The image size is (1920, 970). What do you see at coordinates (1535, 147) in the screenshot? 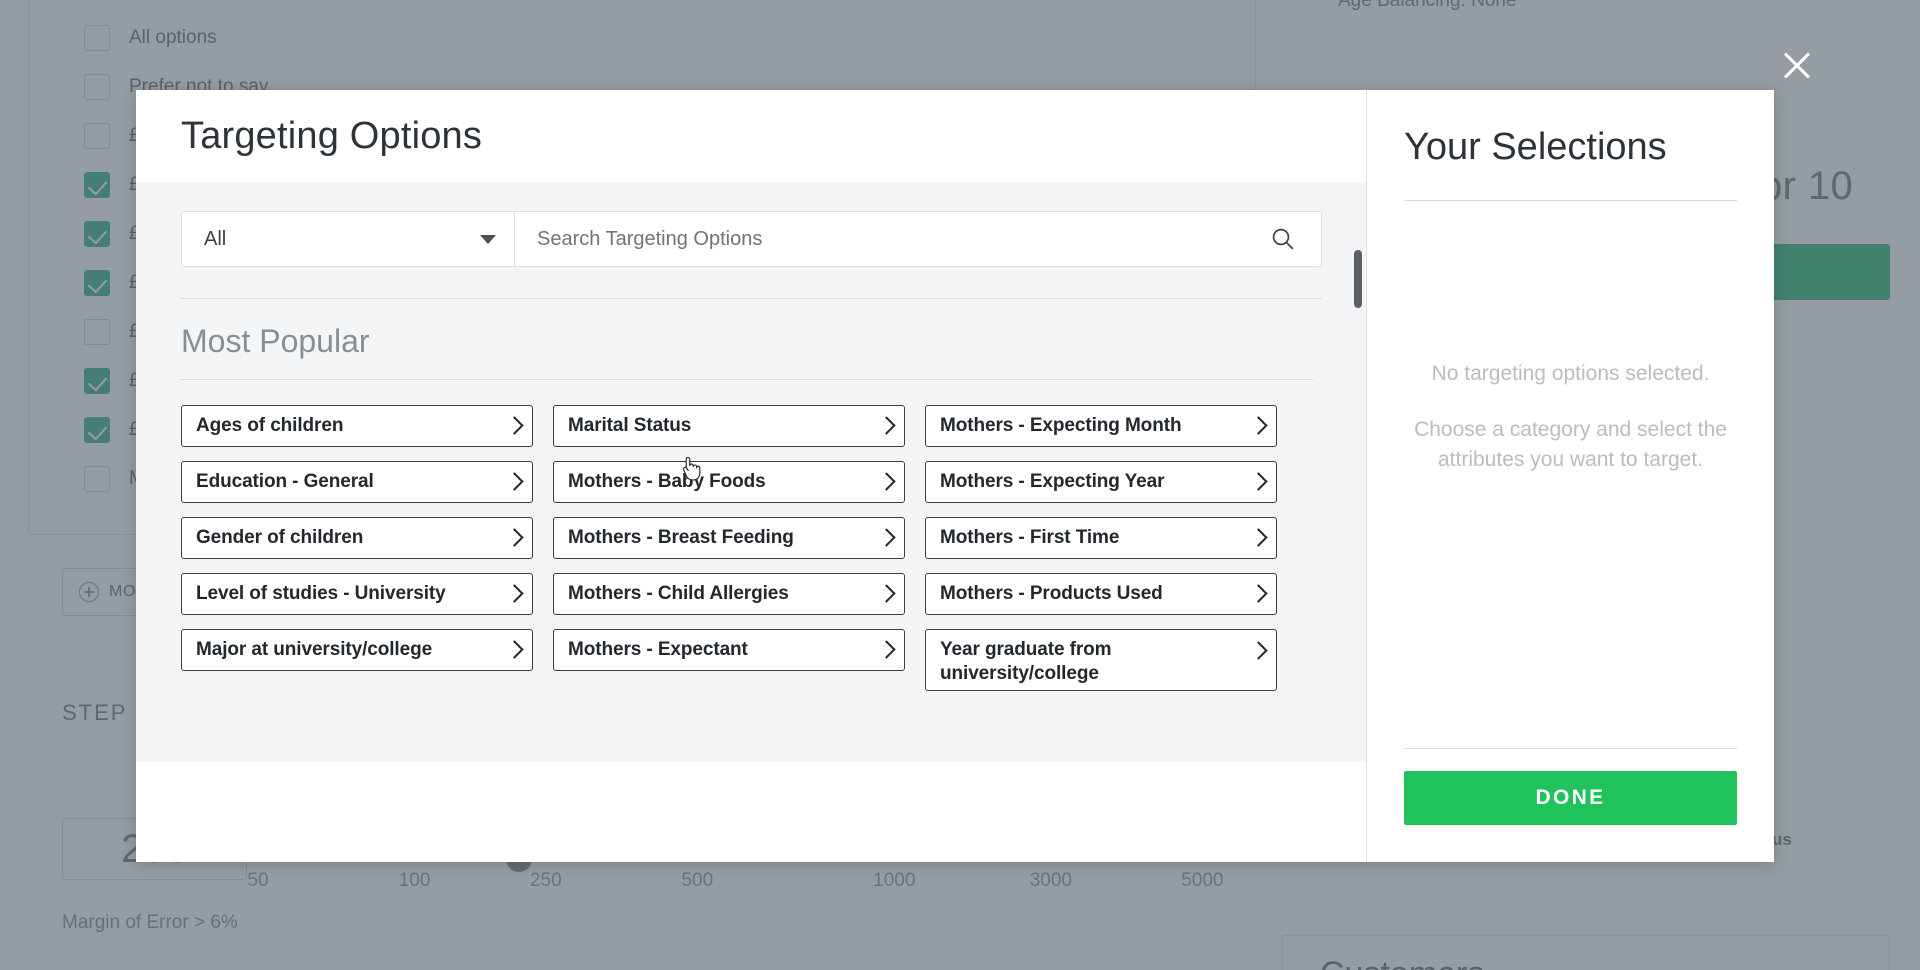
I see `selections-title: Your Selections` at bounding box center [1535, 147].